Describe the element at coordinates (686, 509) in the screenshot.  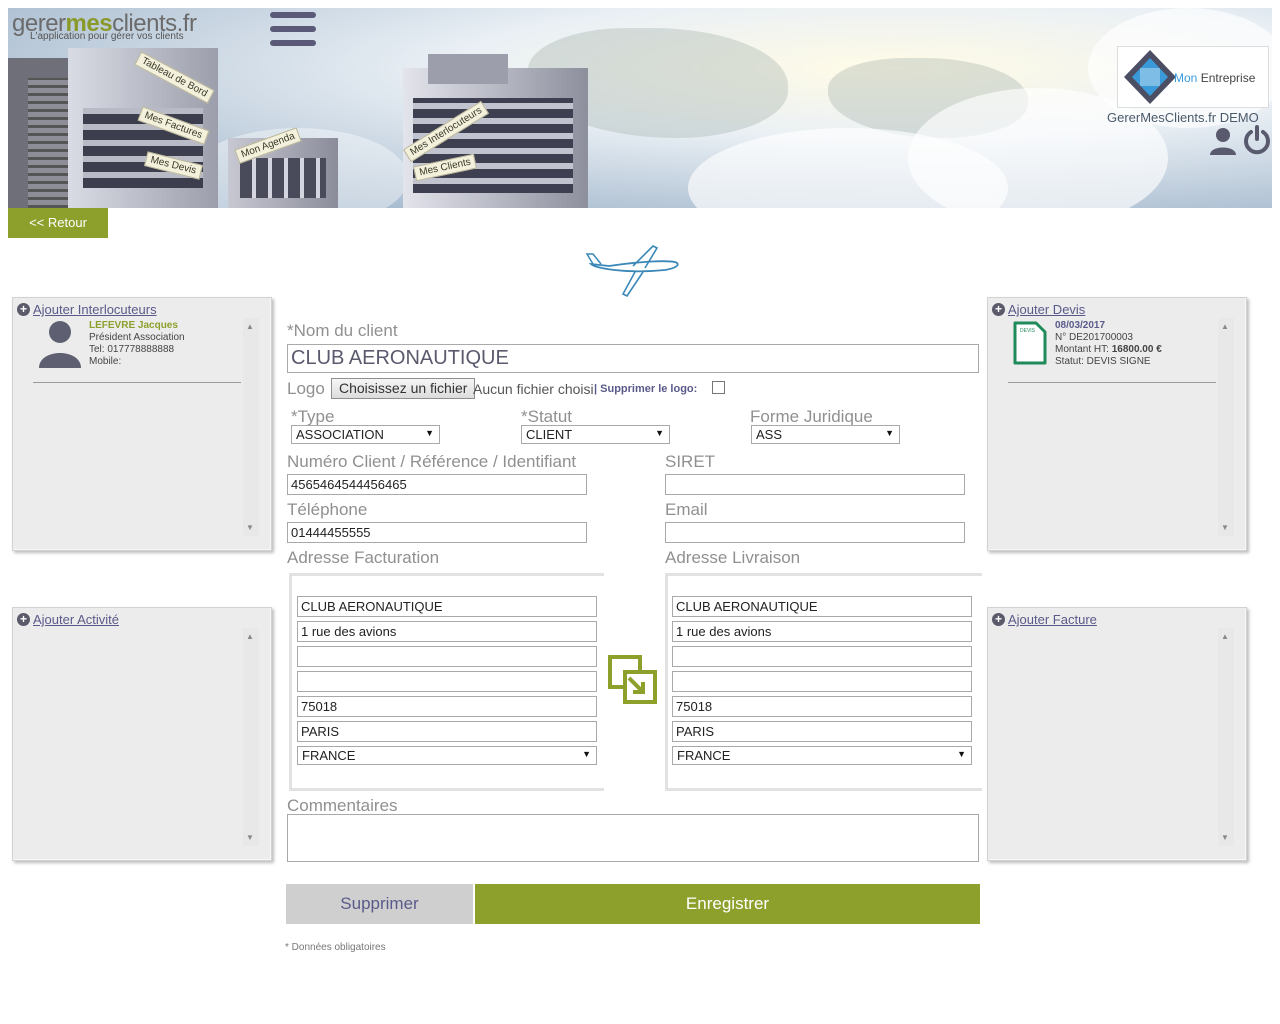
I see `email-label: Email` at that location.